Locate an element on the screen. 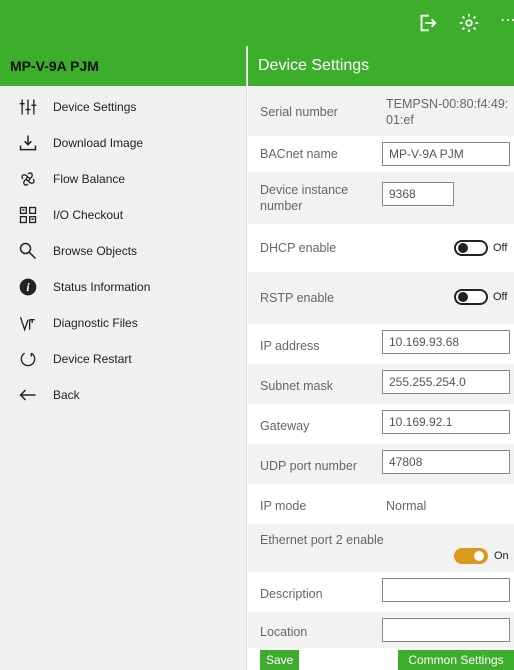 This screenshot has width=514, height=670. sidebar-item-browse-objects: Browse Objects is located at coordinates (123, 251).